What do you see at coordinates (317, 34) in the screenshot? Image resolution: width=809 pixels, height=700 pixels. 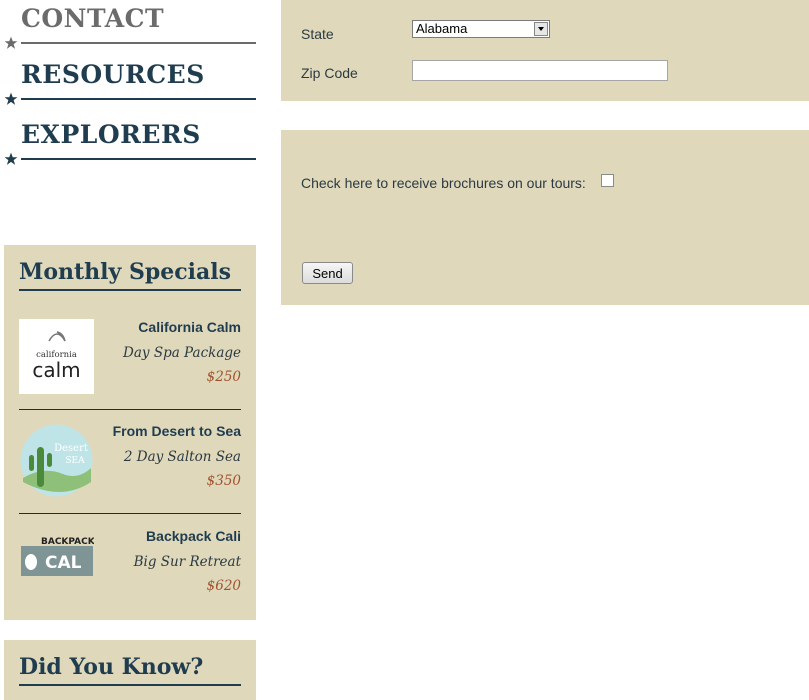 I see `state-label: State` at bounding box center [317, 34].